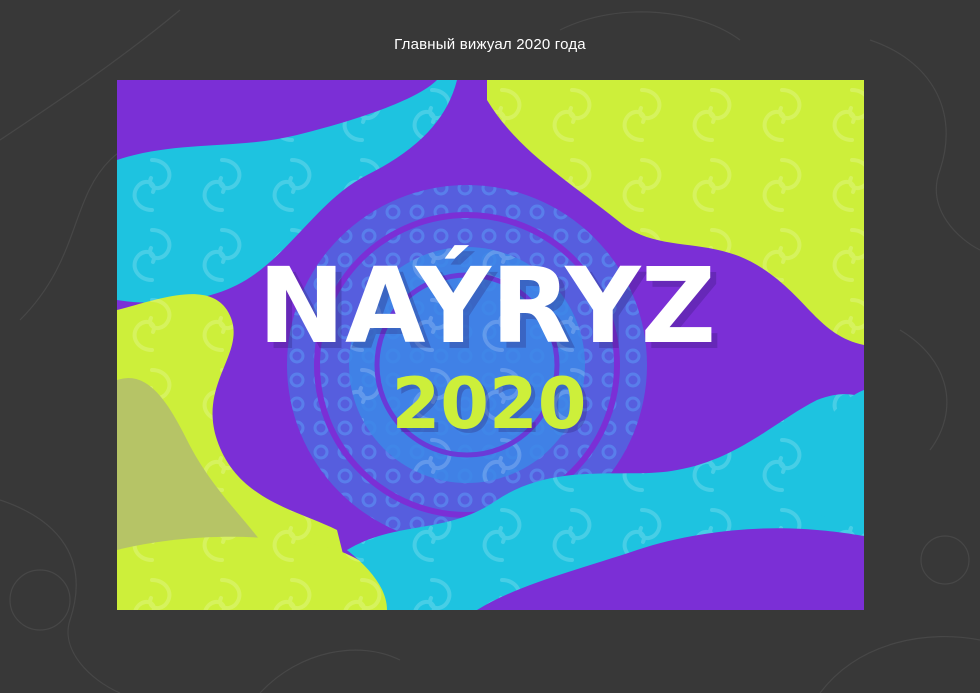 This screenshot has width=980, height=693. I want to click on title-nayryz: NAÝRYZ, so click(487, 306).